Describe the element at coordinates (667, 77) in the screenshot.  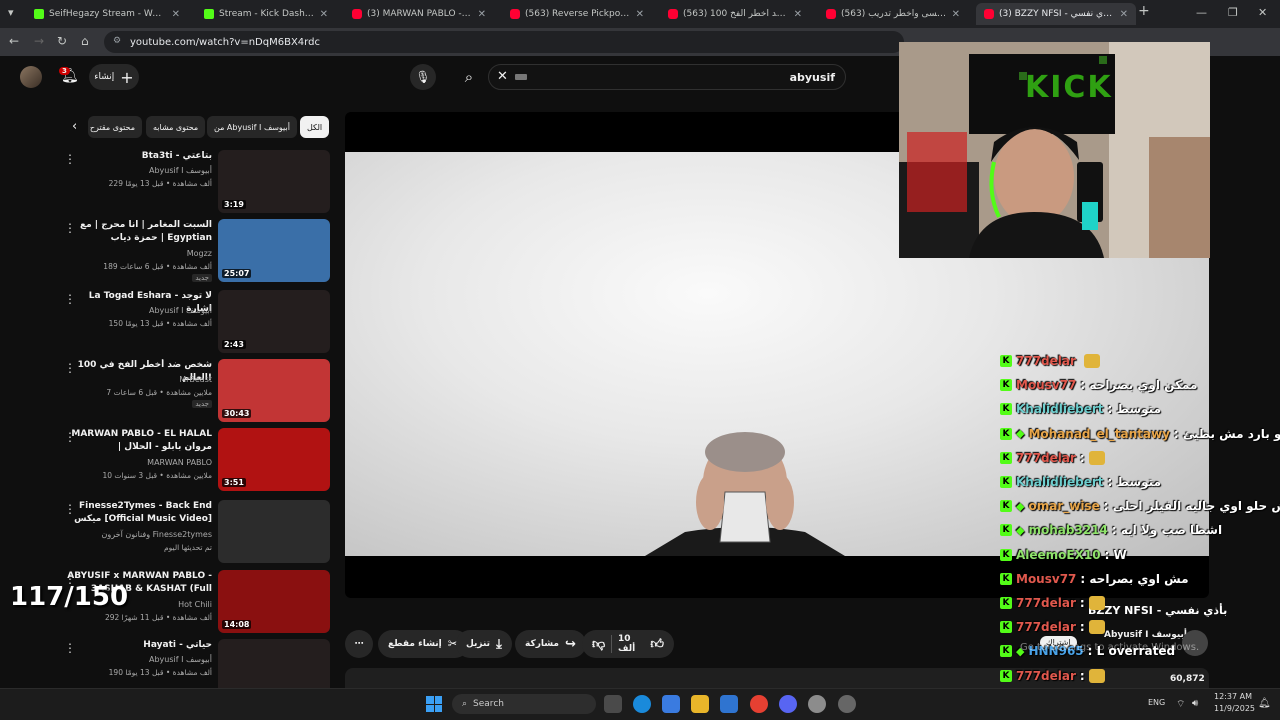
I see `search-input: ✕ abyusif` at that location.